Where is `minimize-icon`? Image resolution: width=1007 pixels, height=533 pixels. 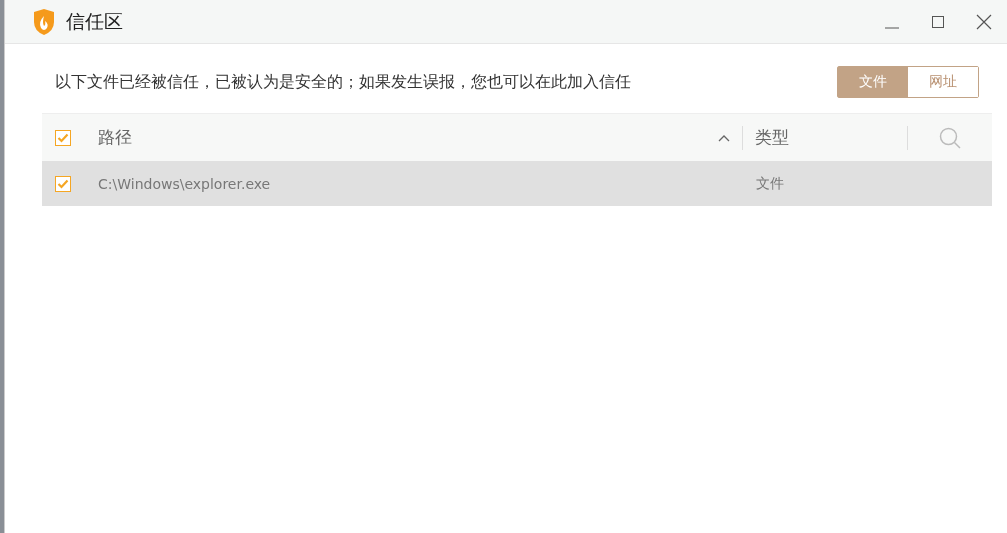 minimize-icon is located at coordinates (892, 27).